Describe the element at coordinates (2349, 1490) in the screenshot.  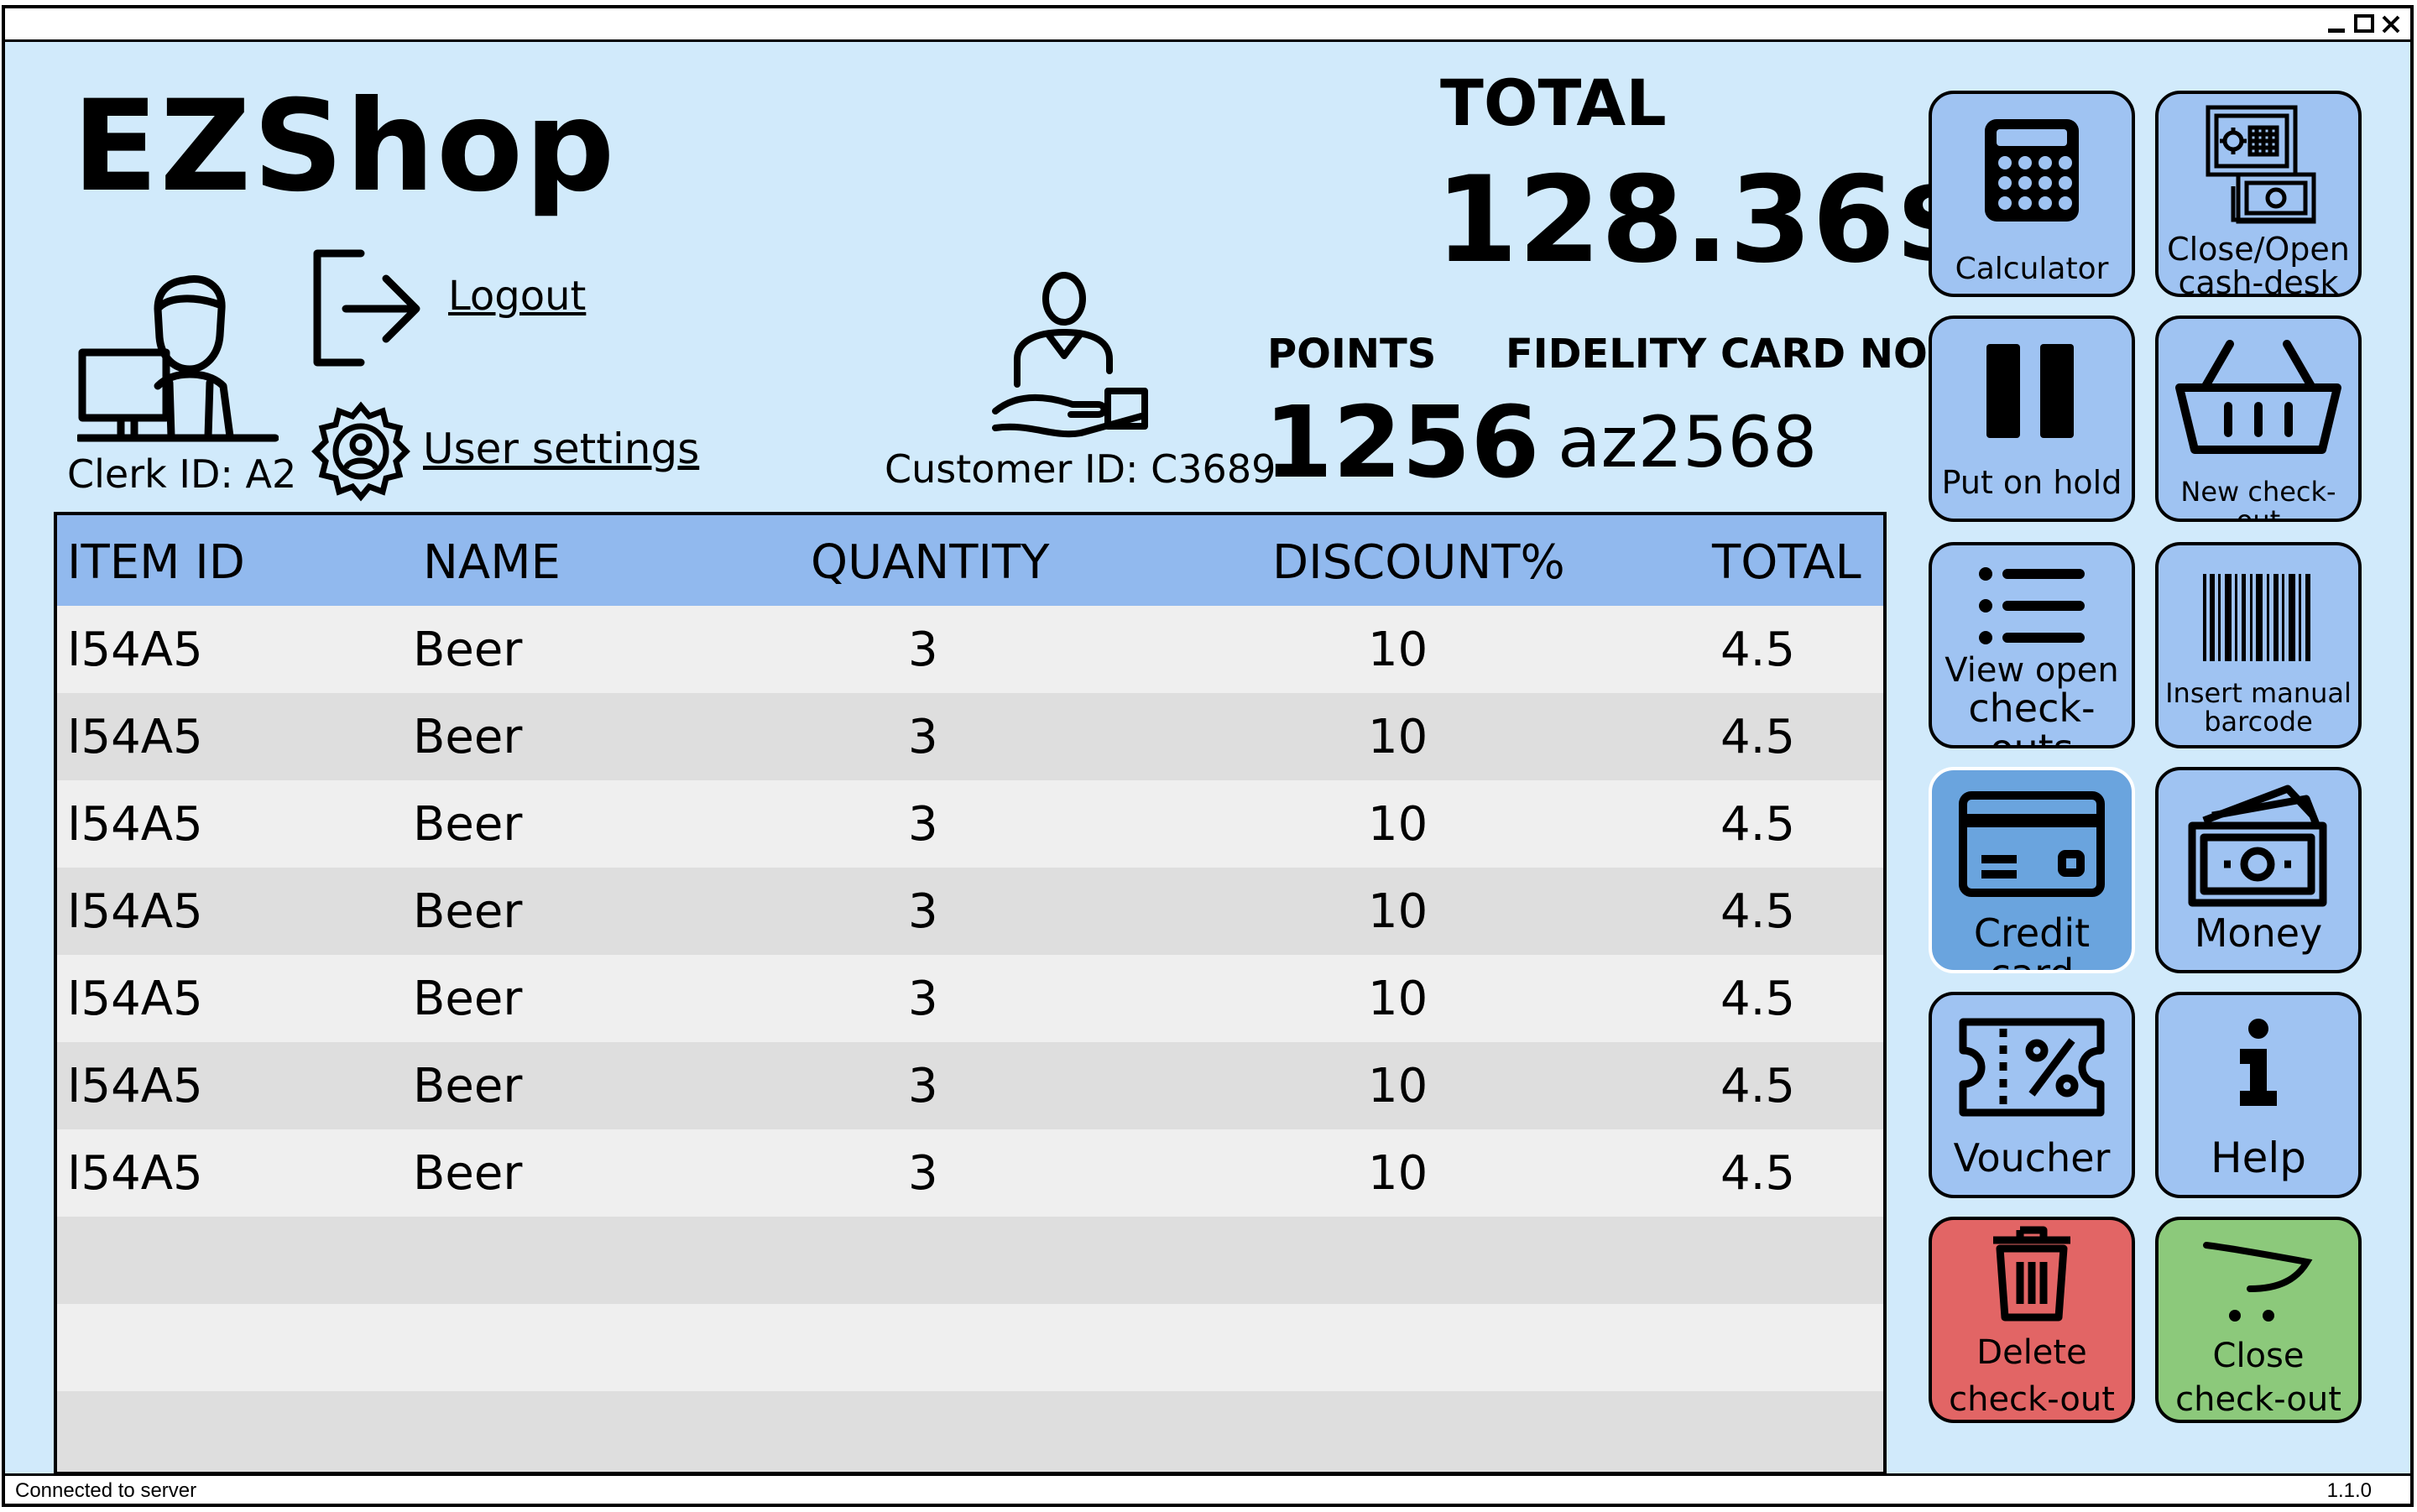
I see `version-label: 1.1.0` at that location.